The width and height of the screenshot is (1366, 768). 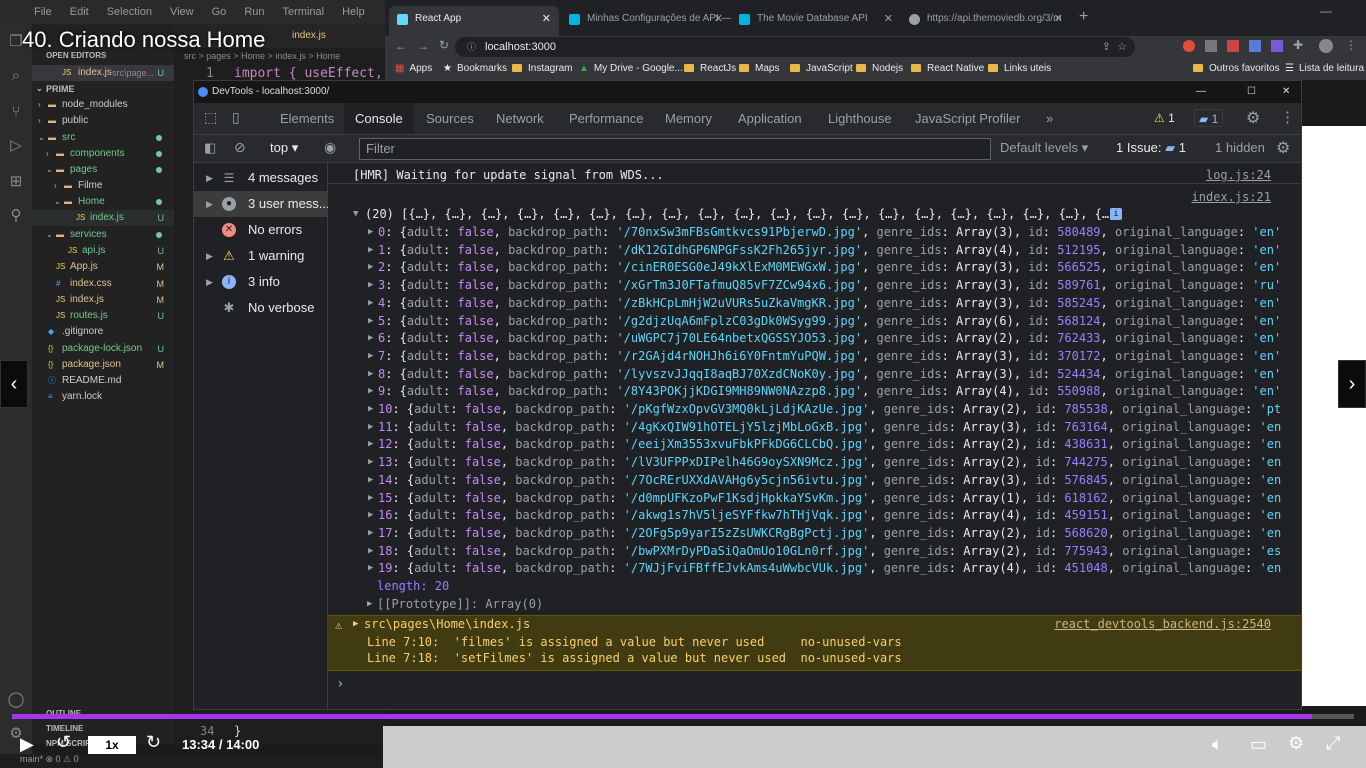 I want to click on file-tree-item: JS App.js M, so click(x=103, y=267).